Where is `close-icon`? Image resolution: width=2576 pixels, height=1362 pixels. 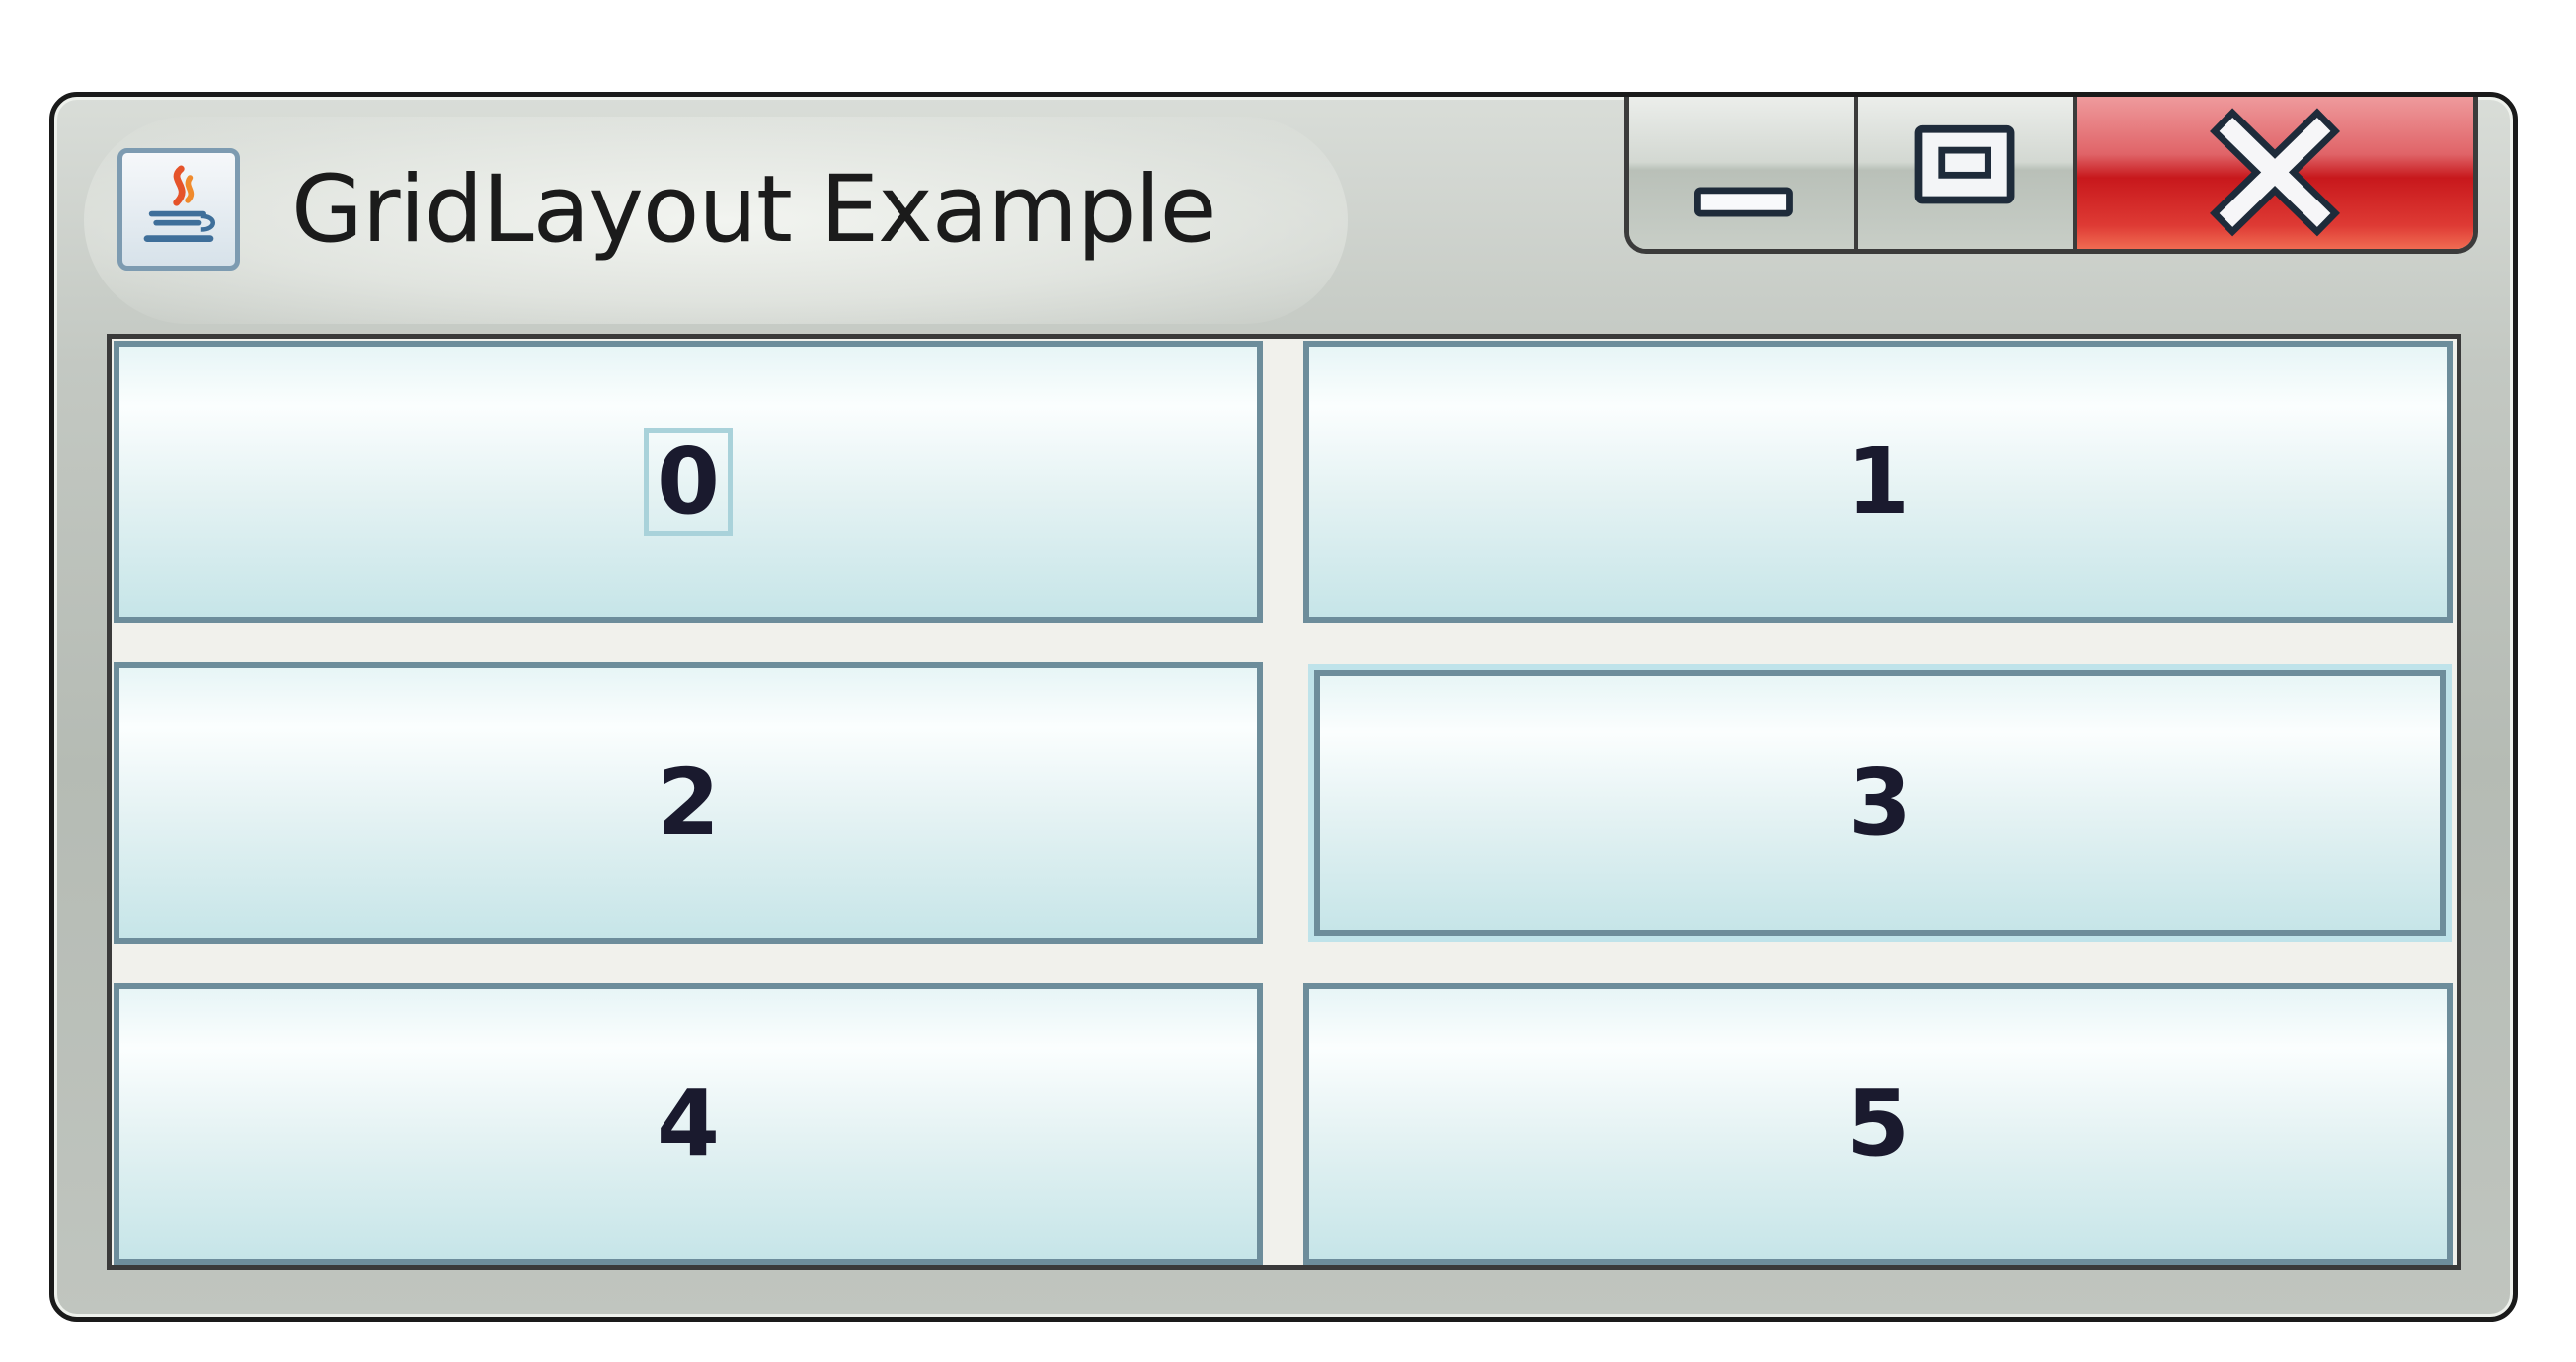
close-icon is located at coordinates (2275, 172).